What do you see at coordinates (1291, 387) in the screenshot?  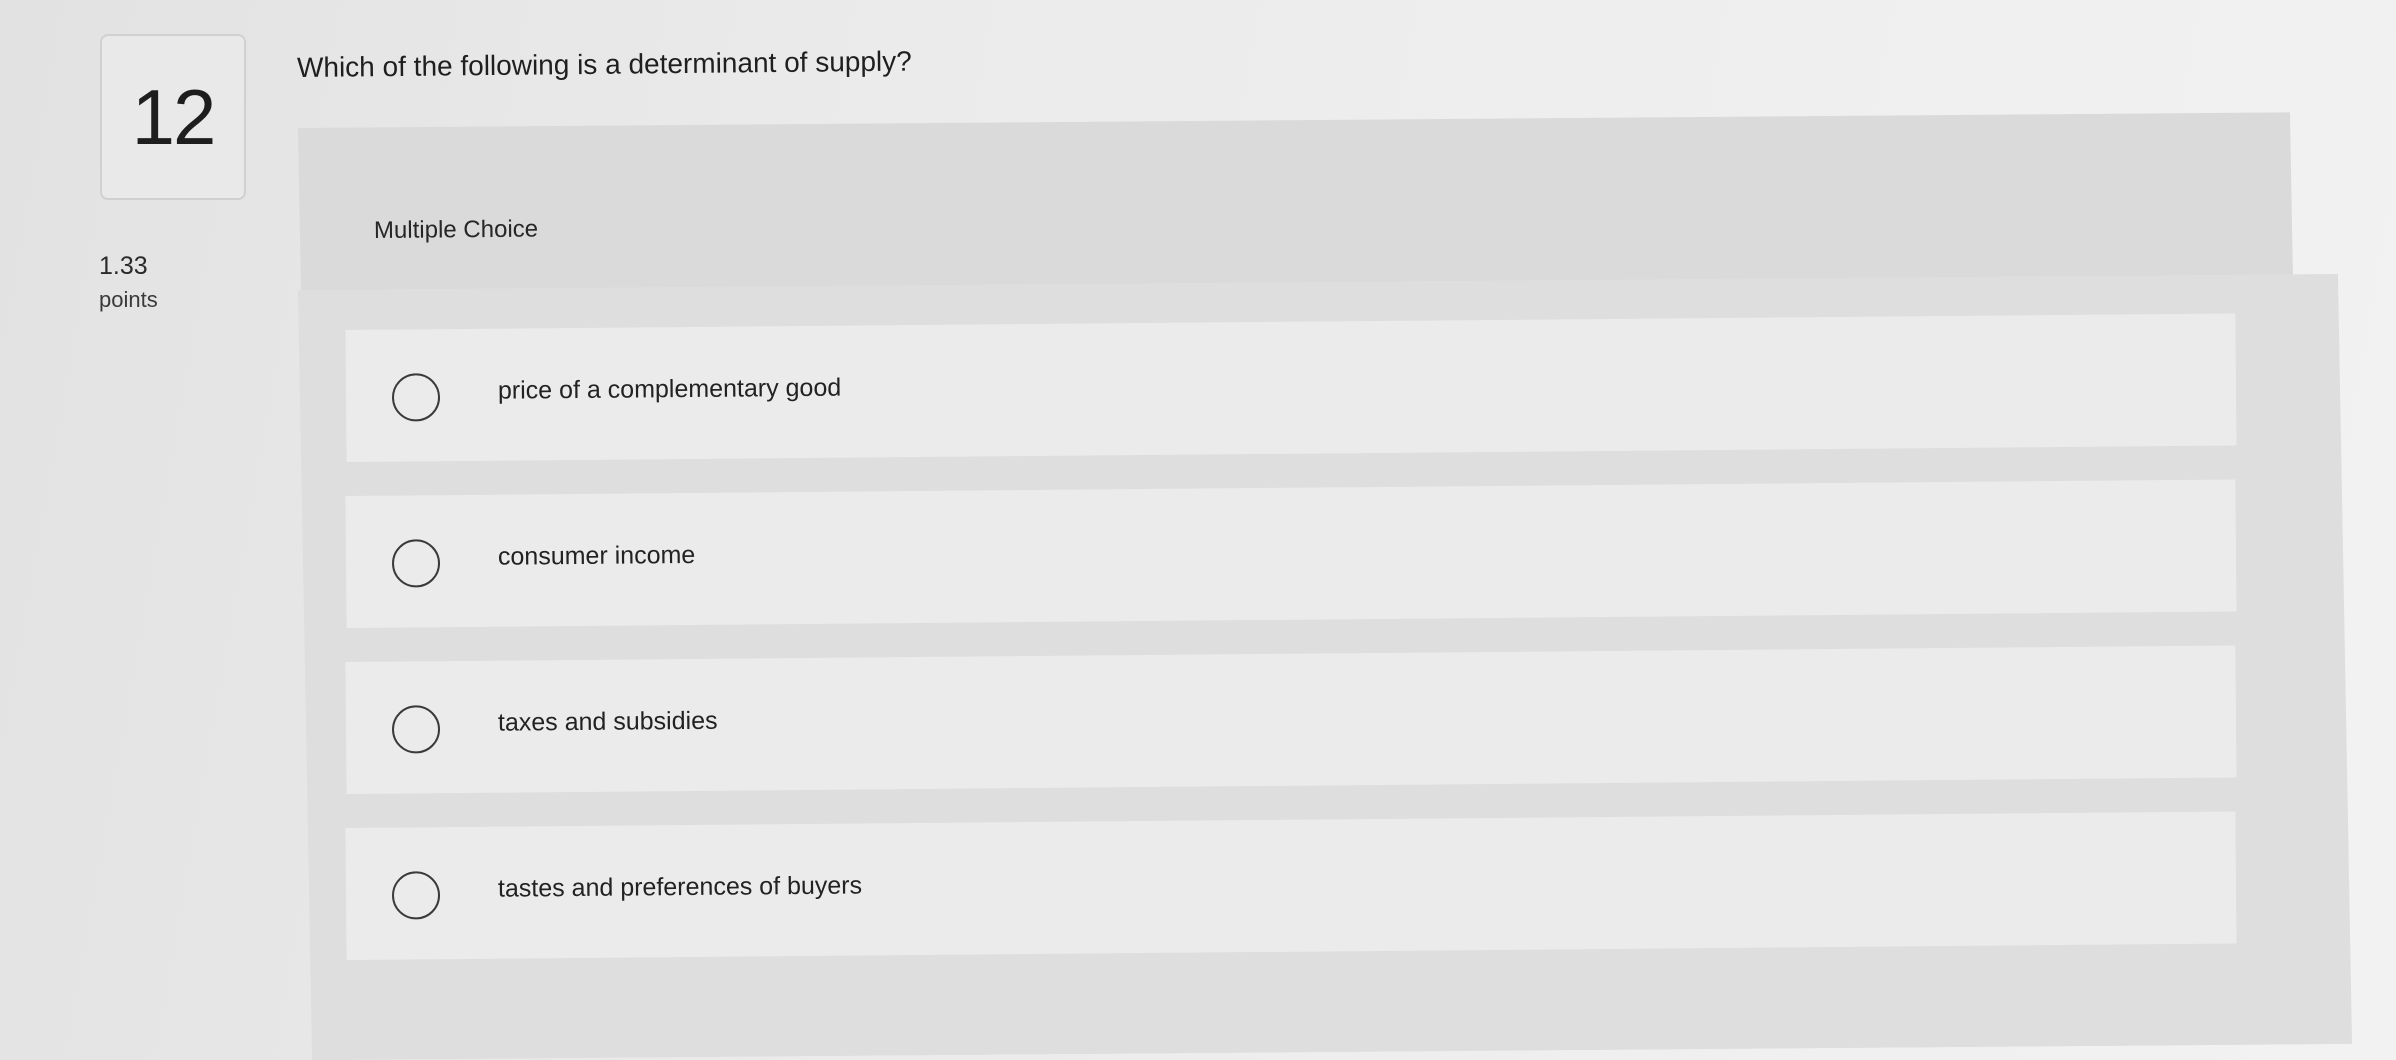 I see `choice-option-1: price of a complementary good` at bounding box center [1291, 387].